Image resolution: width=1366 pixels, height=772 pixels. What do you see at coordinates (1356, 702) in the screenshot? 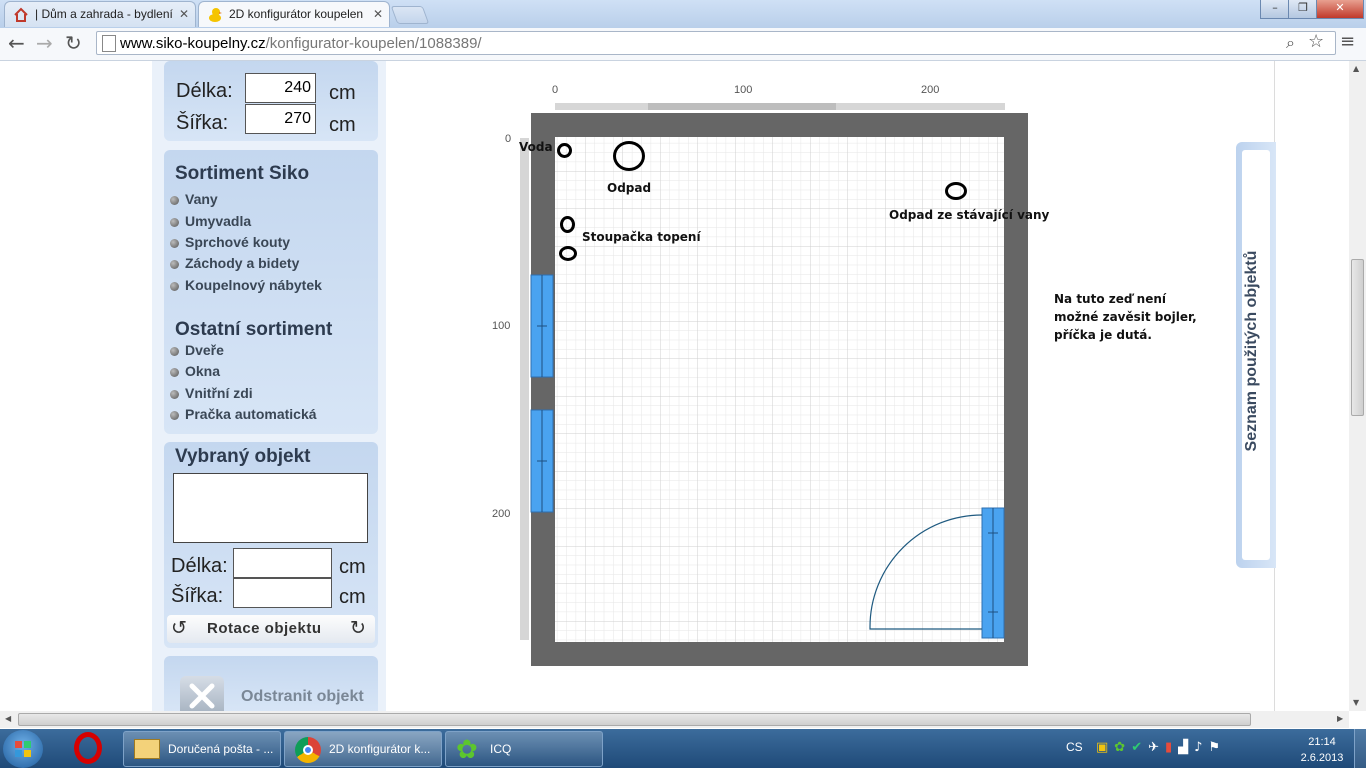
I see `scroll-down-icon: ▼` at bounding box center [1356, 702].